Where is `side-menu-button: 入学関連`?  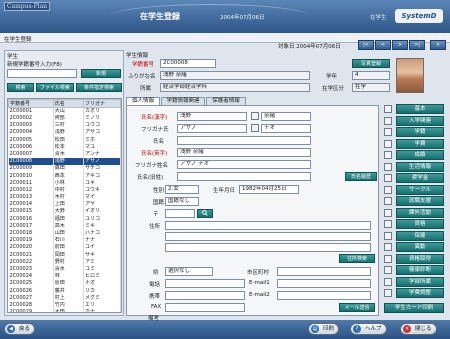
side-menu-button: 入学関連 is located at coordinates (420, 120).